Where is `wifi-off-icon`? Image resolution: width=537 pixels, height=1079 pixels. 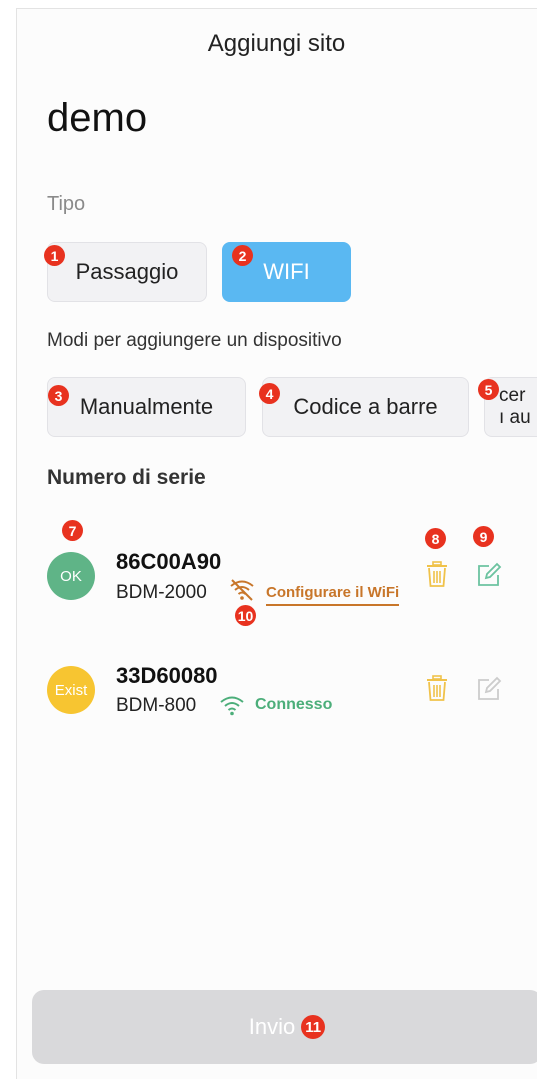
wifi-off-icon is located at coordinates (242, 590).